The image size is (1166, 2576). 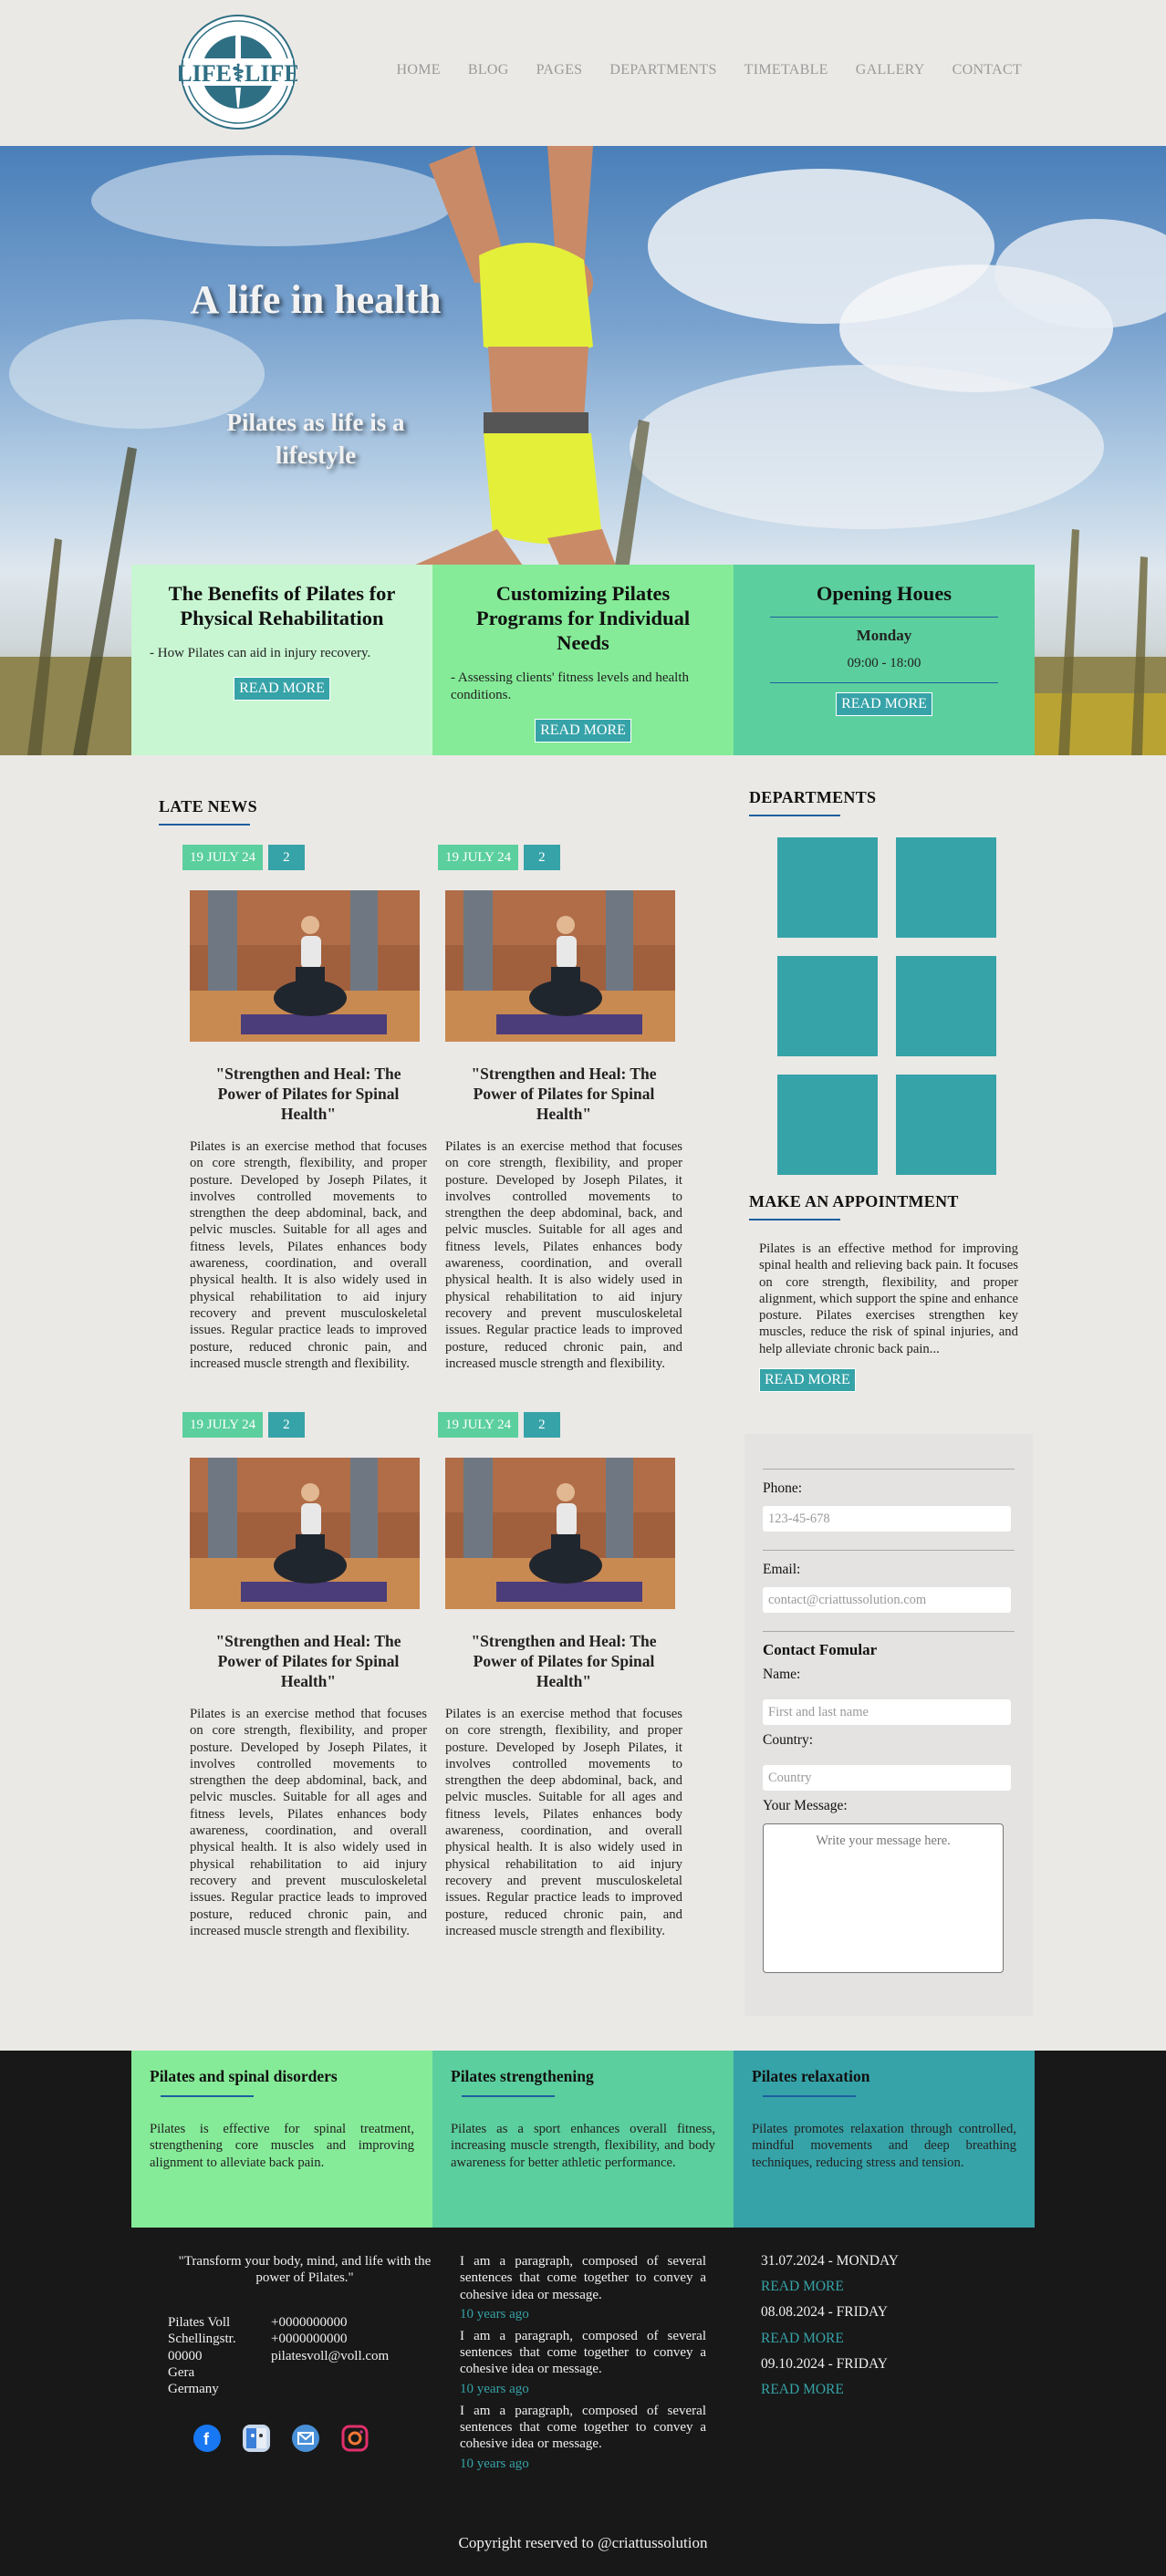 I want to click on instagram-icon, so click(x=355, y=2438).